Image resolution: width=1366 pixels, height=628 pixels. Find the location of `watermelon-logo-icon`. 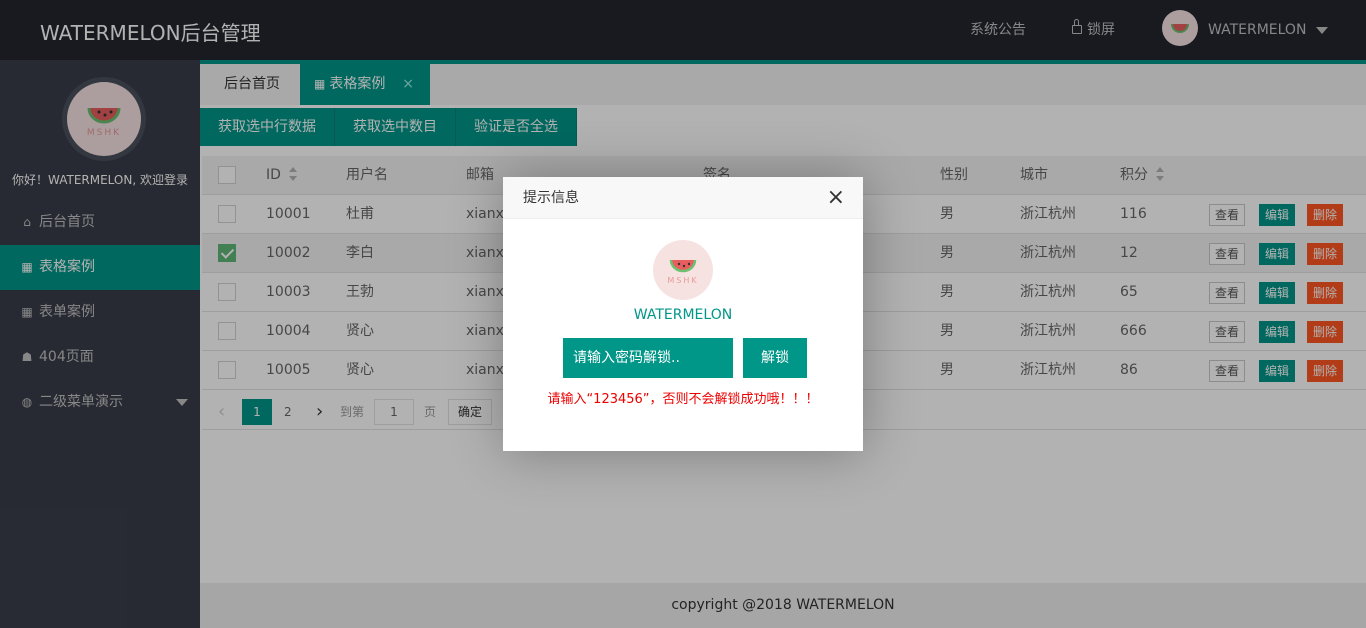

watermelon-logo-icon is located at coordinates (683, 266).